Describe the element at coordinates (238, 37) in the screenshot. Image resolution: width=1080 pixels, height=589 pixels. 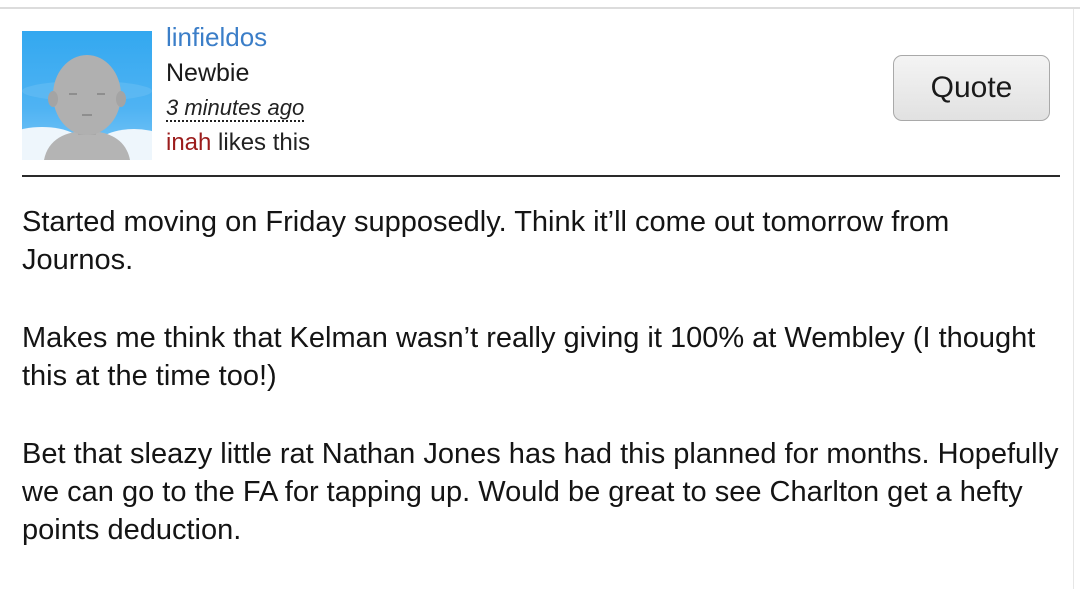
I see `author-name-link: linfieldos` at that location.